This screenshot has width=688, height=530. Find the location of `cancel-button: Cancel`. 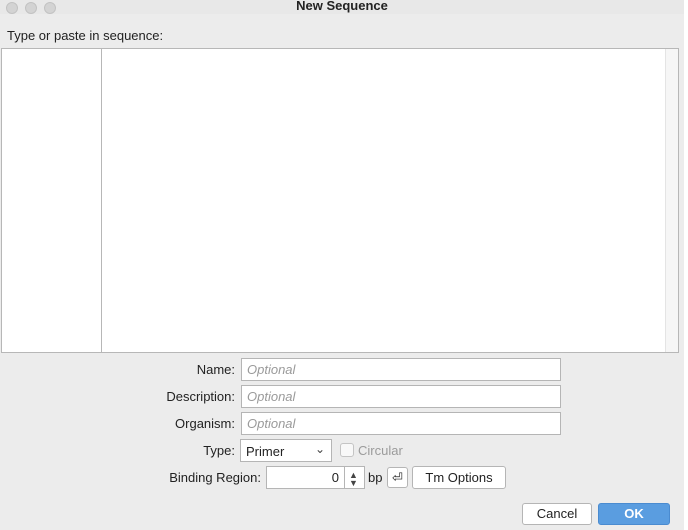

cancel-button: Cancel is located at coordinates (557, 514).